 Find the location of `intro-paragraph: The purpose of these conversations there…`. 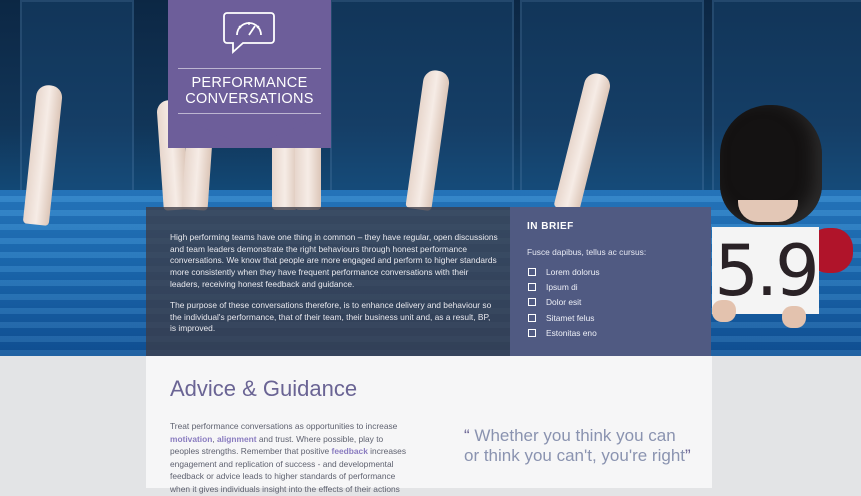

intro-paragraph: The purpose of these conversations there… is located at coordinates (331, 317).